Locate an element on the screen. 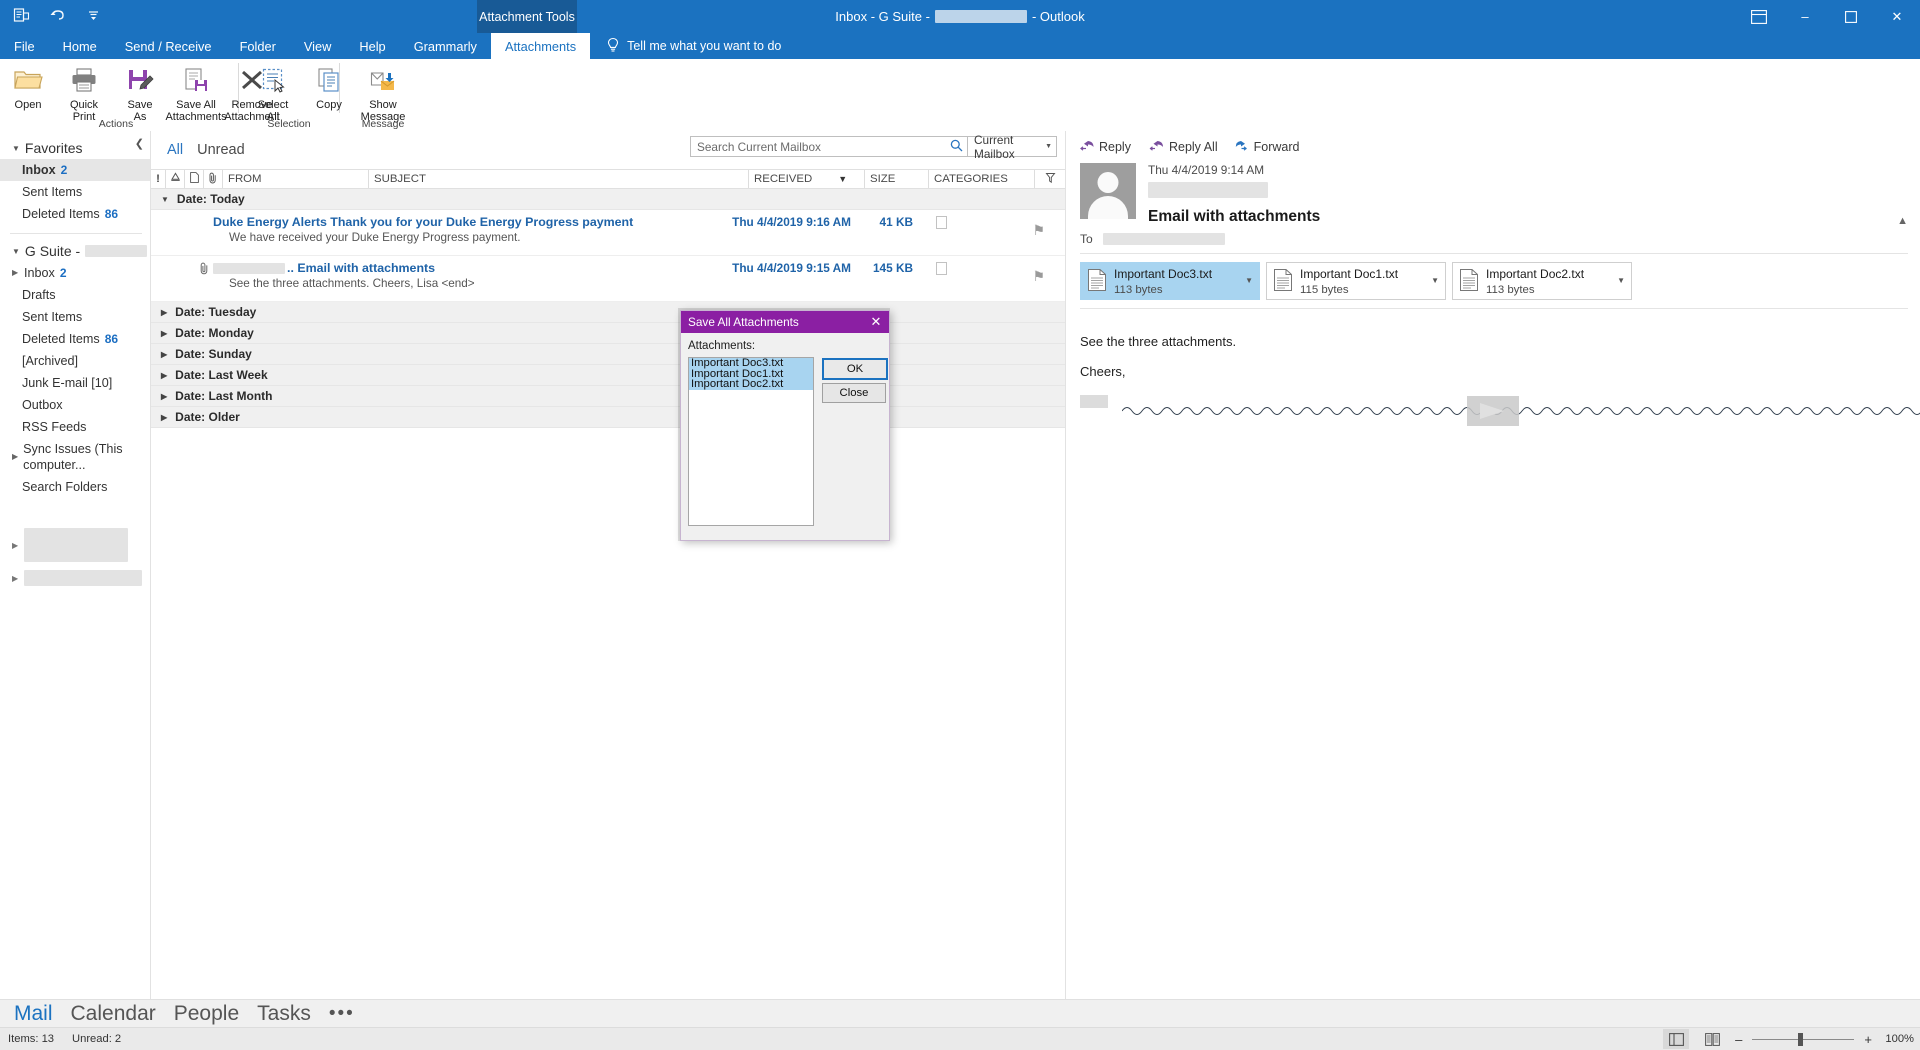 The image size is (1920, 1050). list-item: Important Doc3.txt is located at coordinates (751, 363).